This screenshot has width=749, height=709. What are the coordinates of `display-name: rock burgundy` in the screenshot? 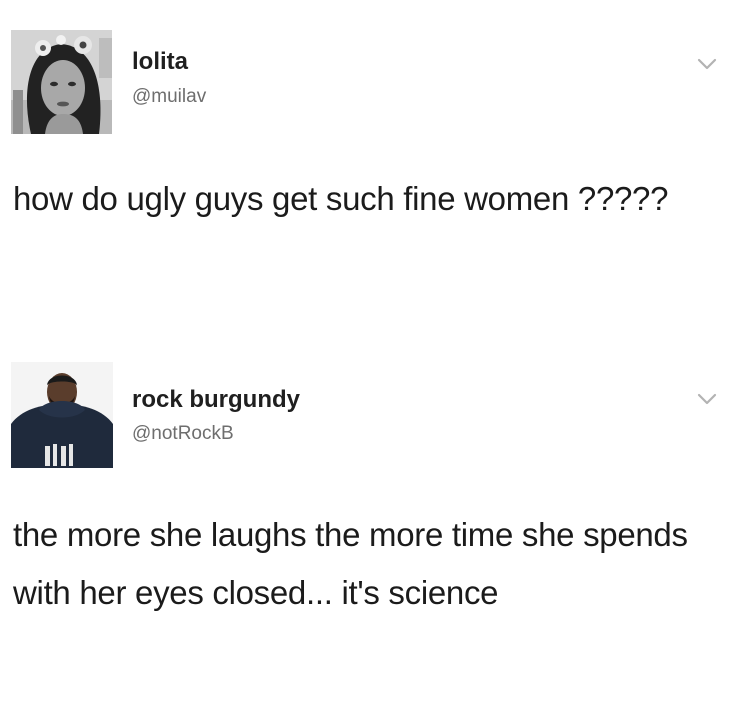 It's located at (216, 400).